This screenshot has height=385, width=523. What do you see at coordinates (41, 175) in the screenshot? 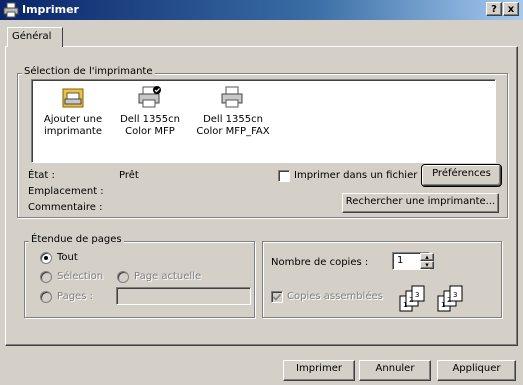
I see `status-label: État :` at bounding box center [41, 175].